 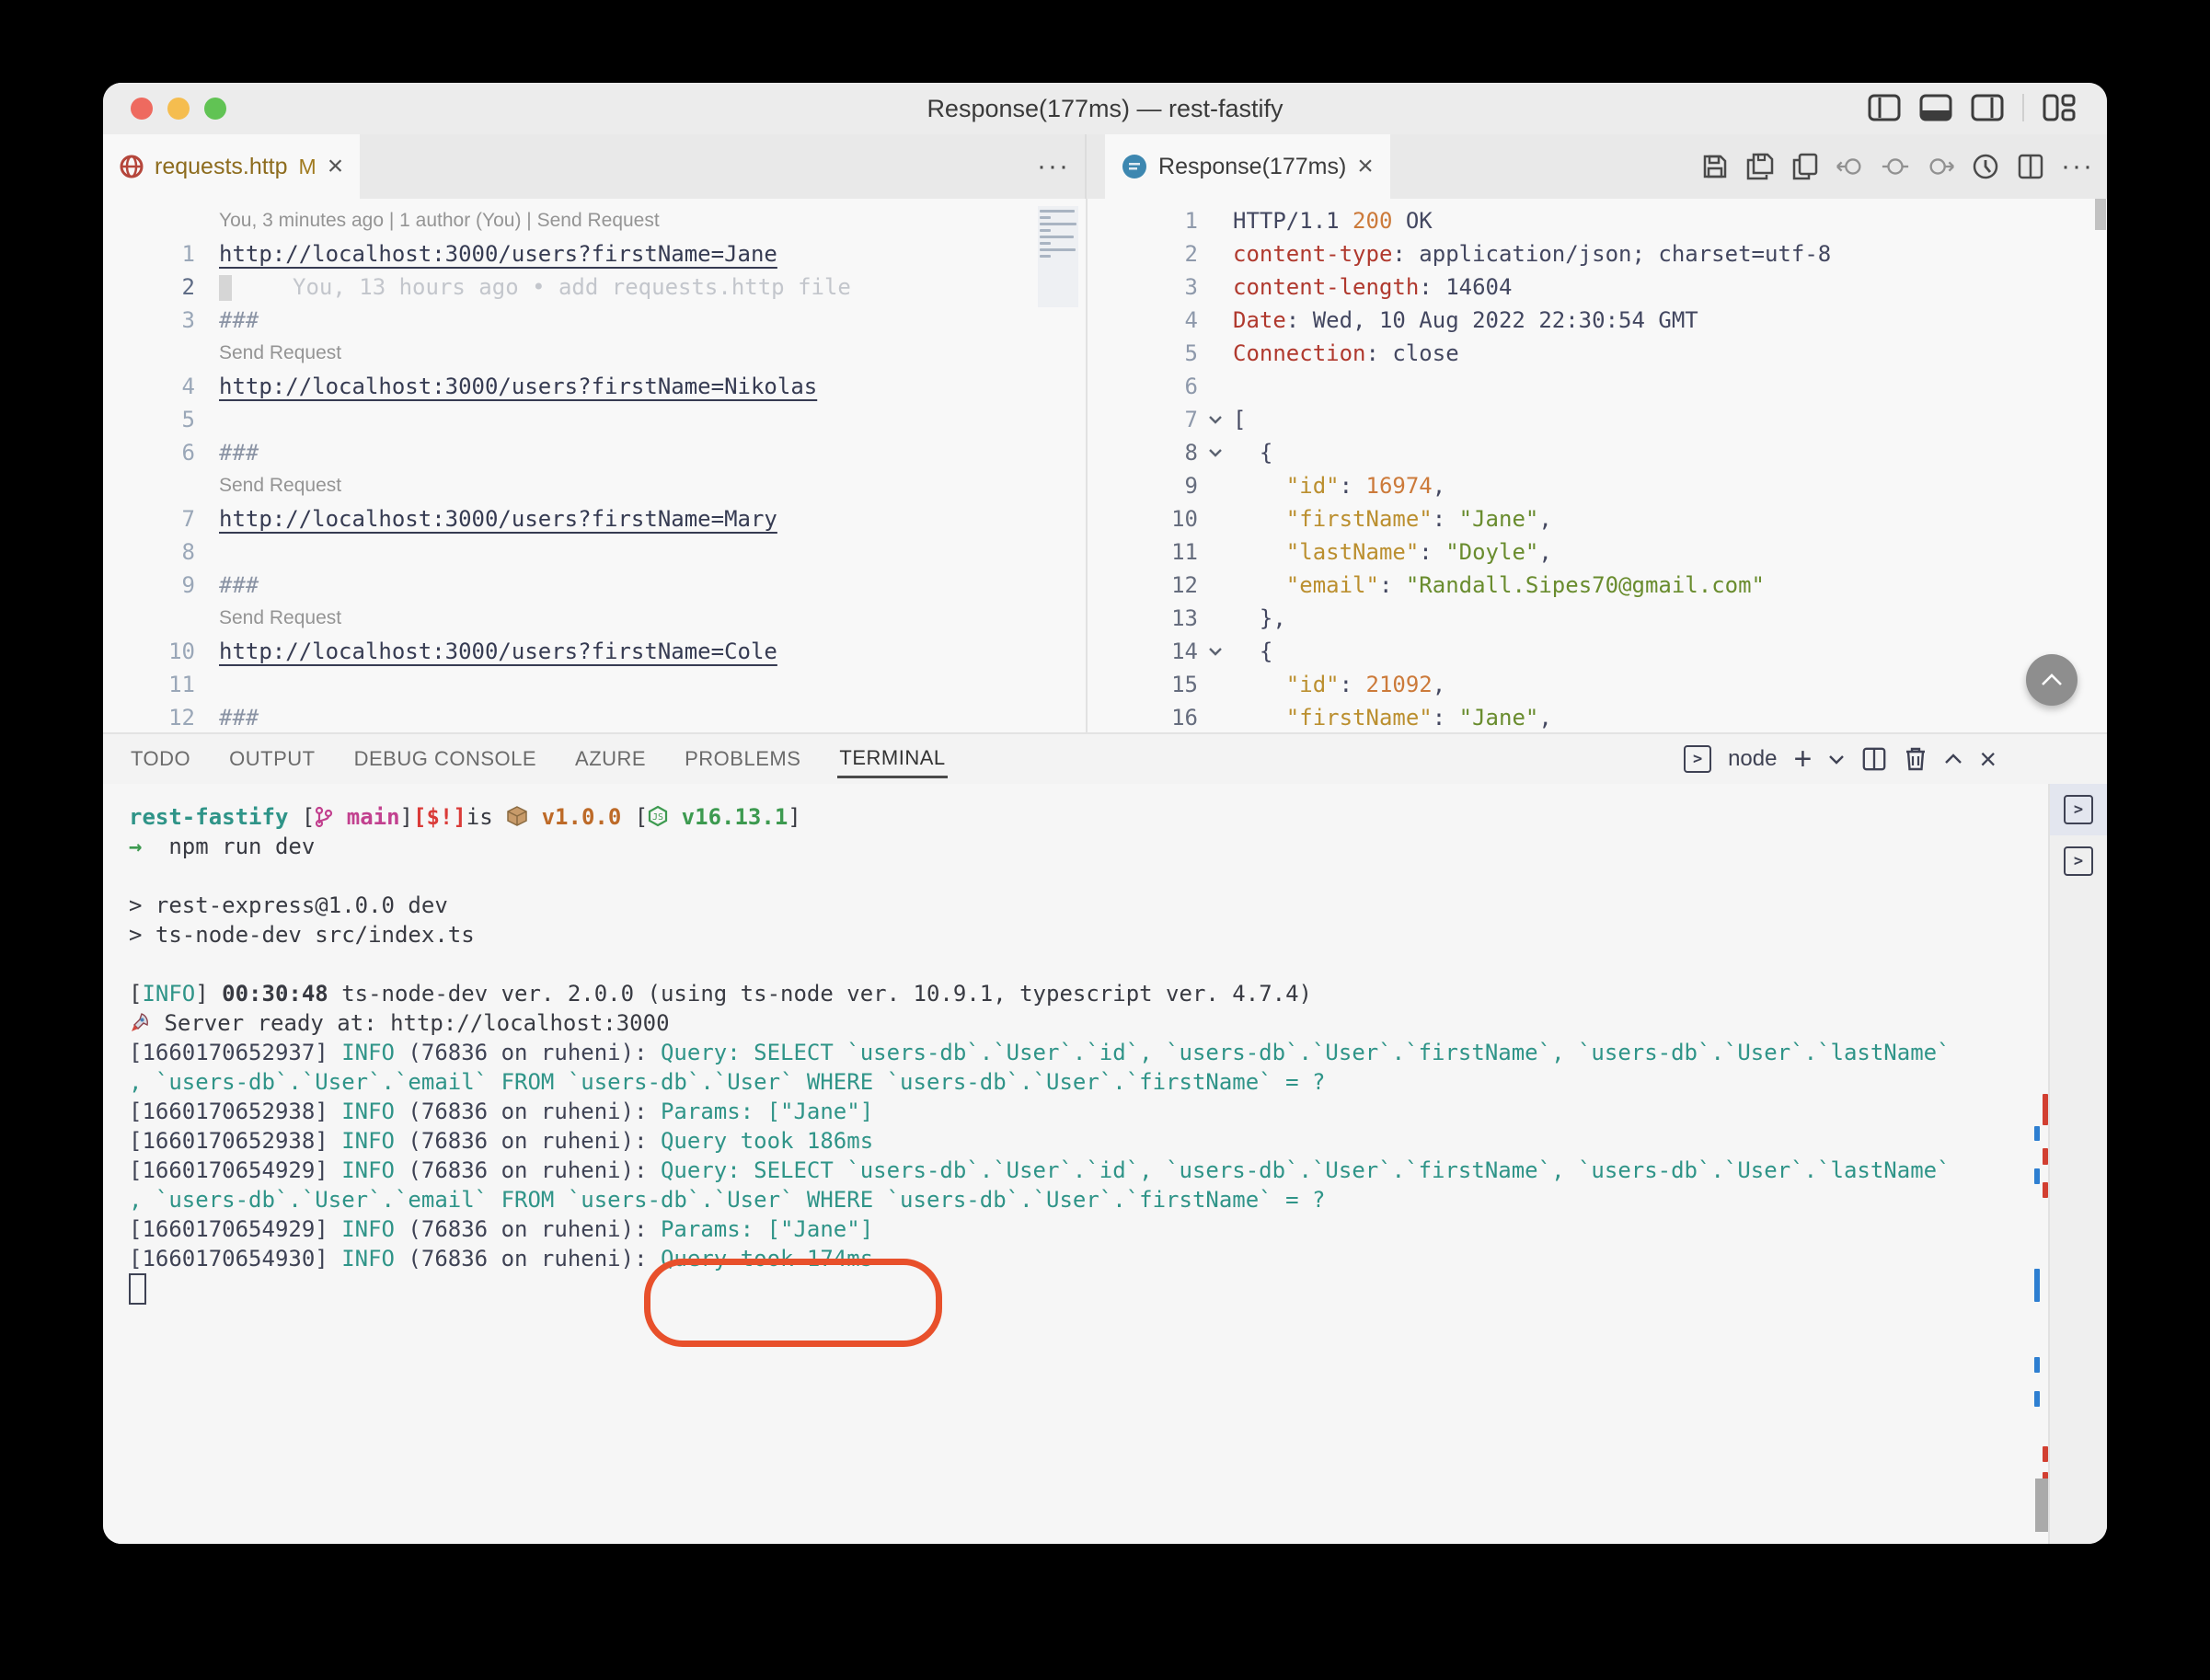 What do you see at coordinates (378, 220) in the screenshot?
I see `codelens-blame: You, 3 minutes ago | 1 author (You) |` at bounding box center [378, 220].